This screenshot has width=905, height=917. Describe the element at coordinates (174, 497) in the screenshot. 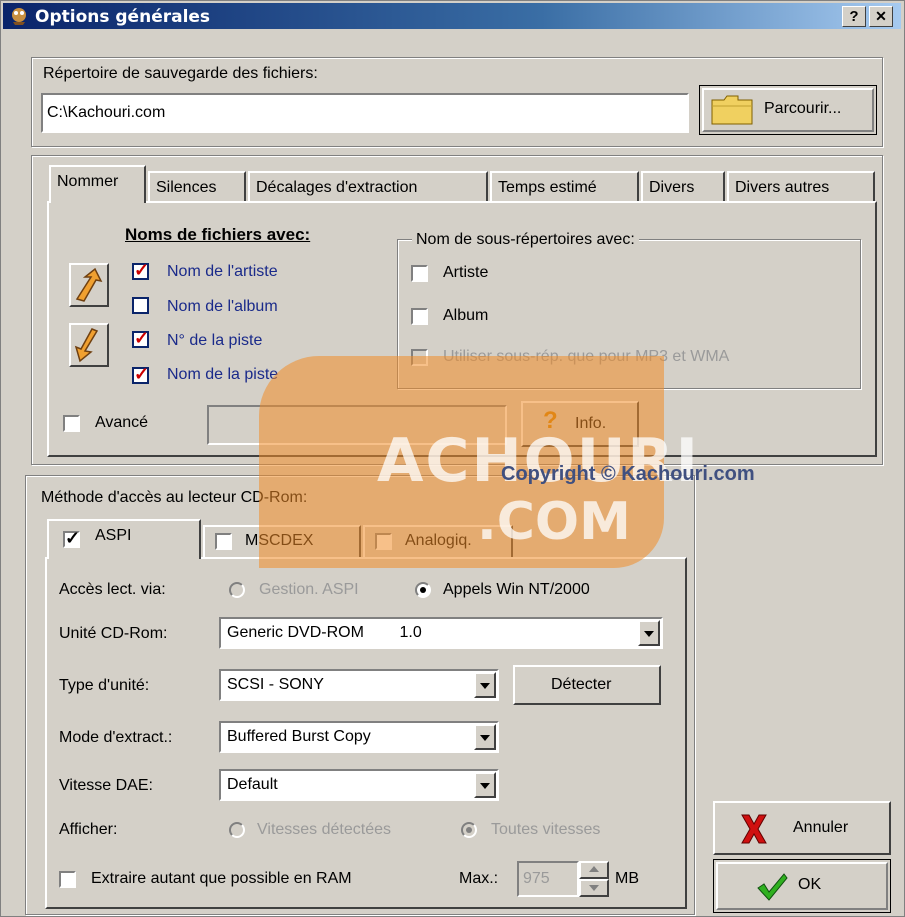

I see `cd-access-legend: Méthode d'accès au lecteur CD-Rom:` at that location.